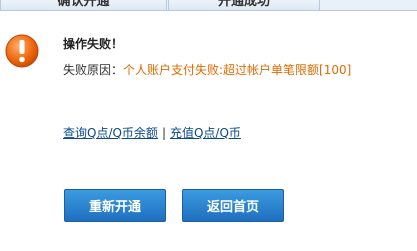 This screenshot has height=251, width=417. I want to click on tab-success: 开通成功, so click(244, 5).